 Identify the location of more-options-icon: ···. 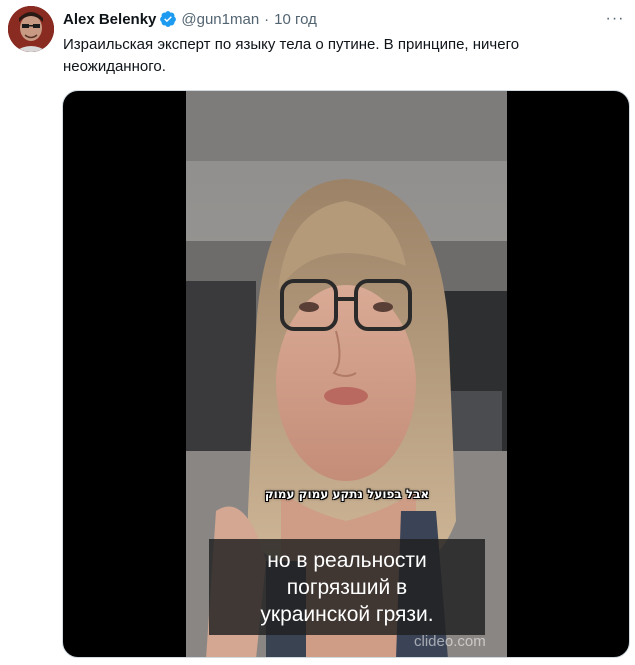
(615, 19).